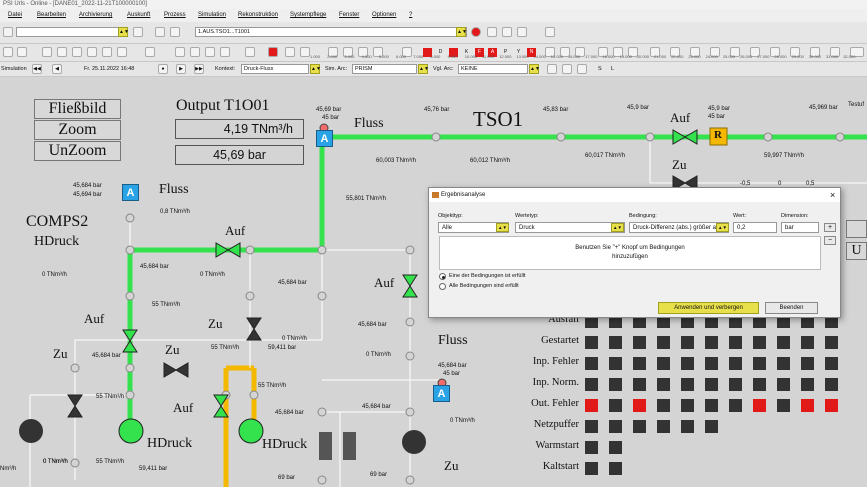 This screenshot has width=867, height=487. What do you see at coordinates (570, 227) in the screenshot?
I see `wertetyp-select: Druck` at bounding box center [570, 227].